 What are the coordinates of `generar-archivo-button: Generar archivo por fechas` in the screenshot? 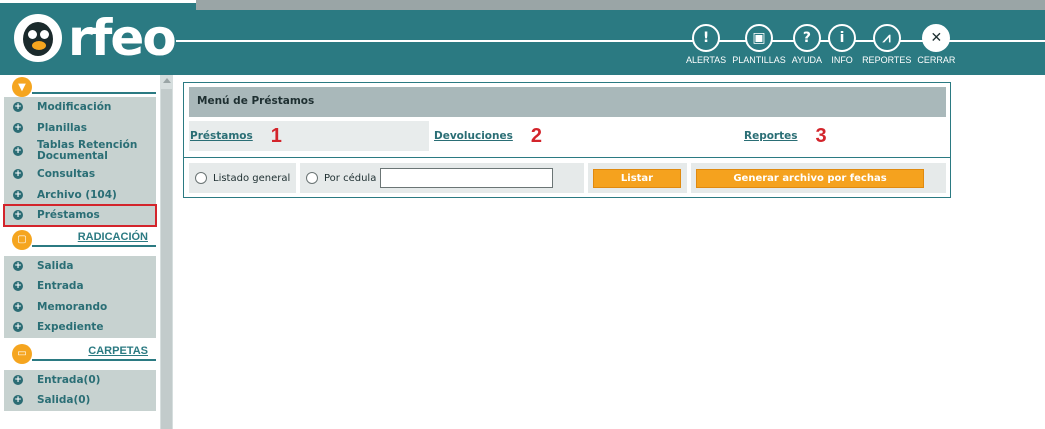 It's located at (810, 178).